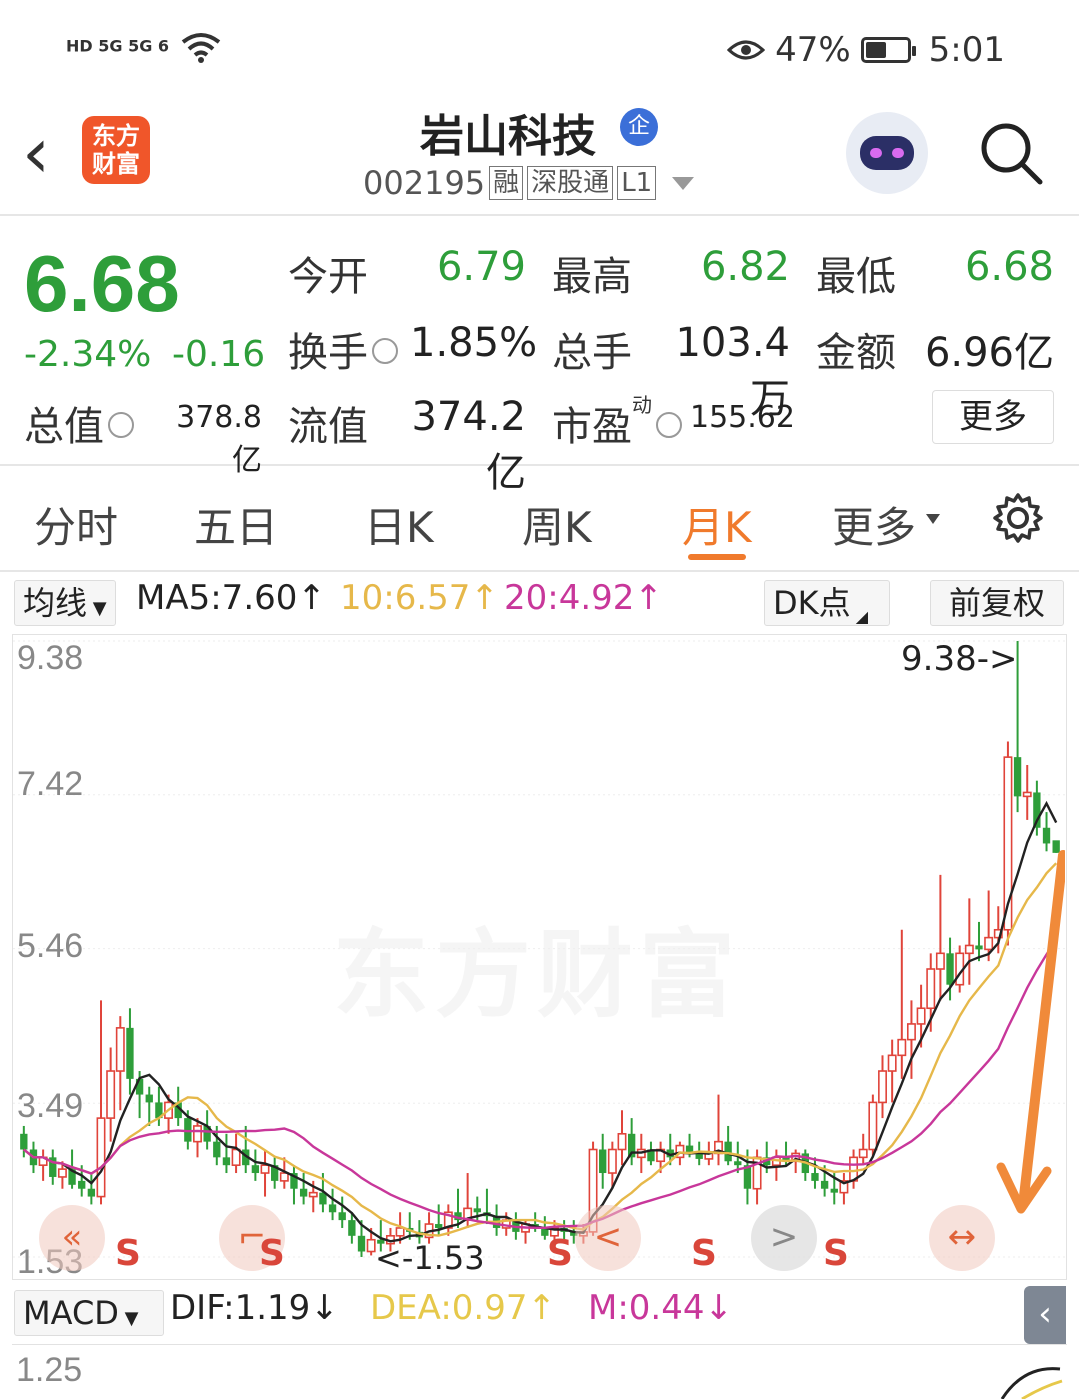 Image resolution: width=1079 pixels, height=1399 pixels. Describe the element at coordinates (717, 557) in the screenshot. I see `active-tab-indicator` at that location.